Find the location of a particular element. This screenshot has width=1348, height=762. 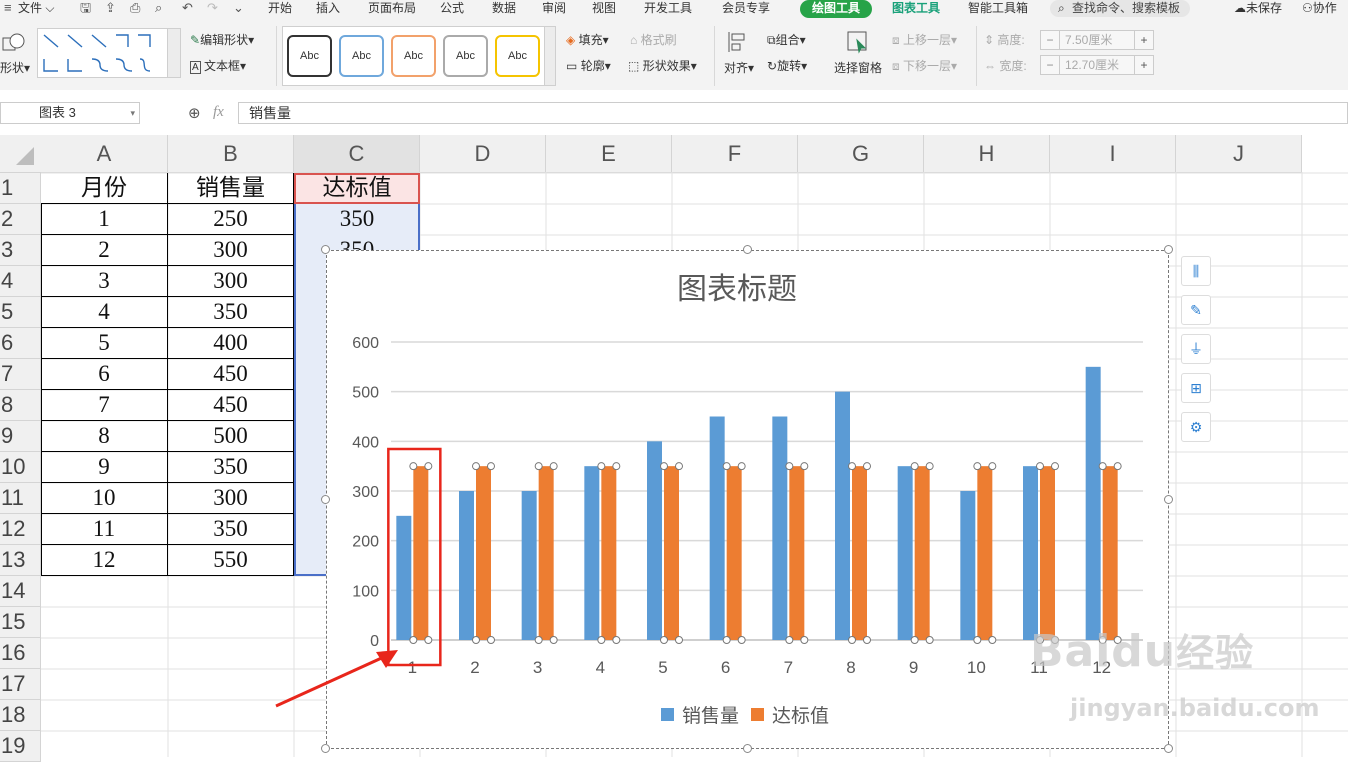

header-cell-month: 月份 is located at coordinates (104, 188).